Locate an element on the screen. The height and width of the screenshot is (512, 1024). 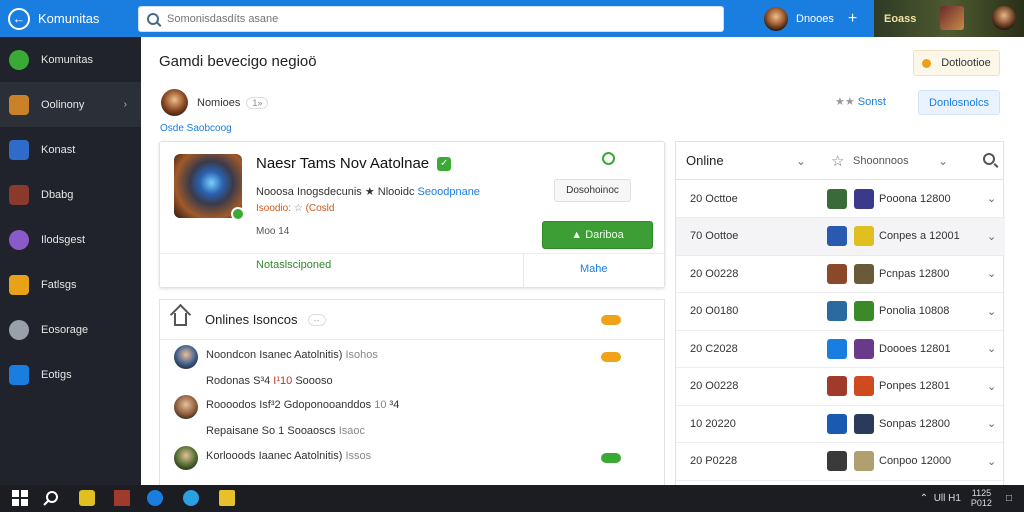
game-image is located at coordinates (209, 187).